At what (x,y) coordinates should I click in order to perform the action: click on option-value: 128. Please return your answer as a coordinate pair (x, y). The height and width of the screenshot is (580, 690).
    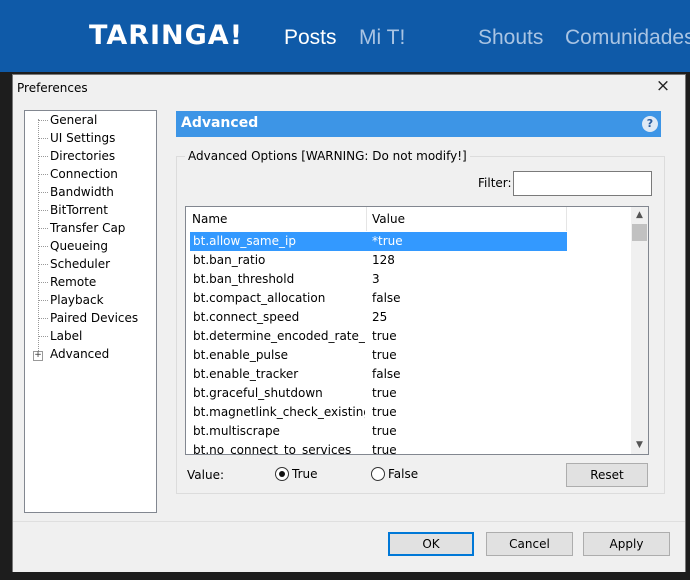
    Looking at the image, I should click on (383, 260).